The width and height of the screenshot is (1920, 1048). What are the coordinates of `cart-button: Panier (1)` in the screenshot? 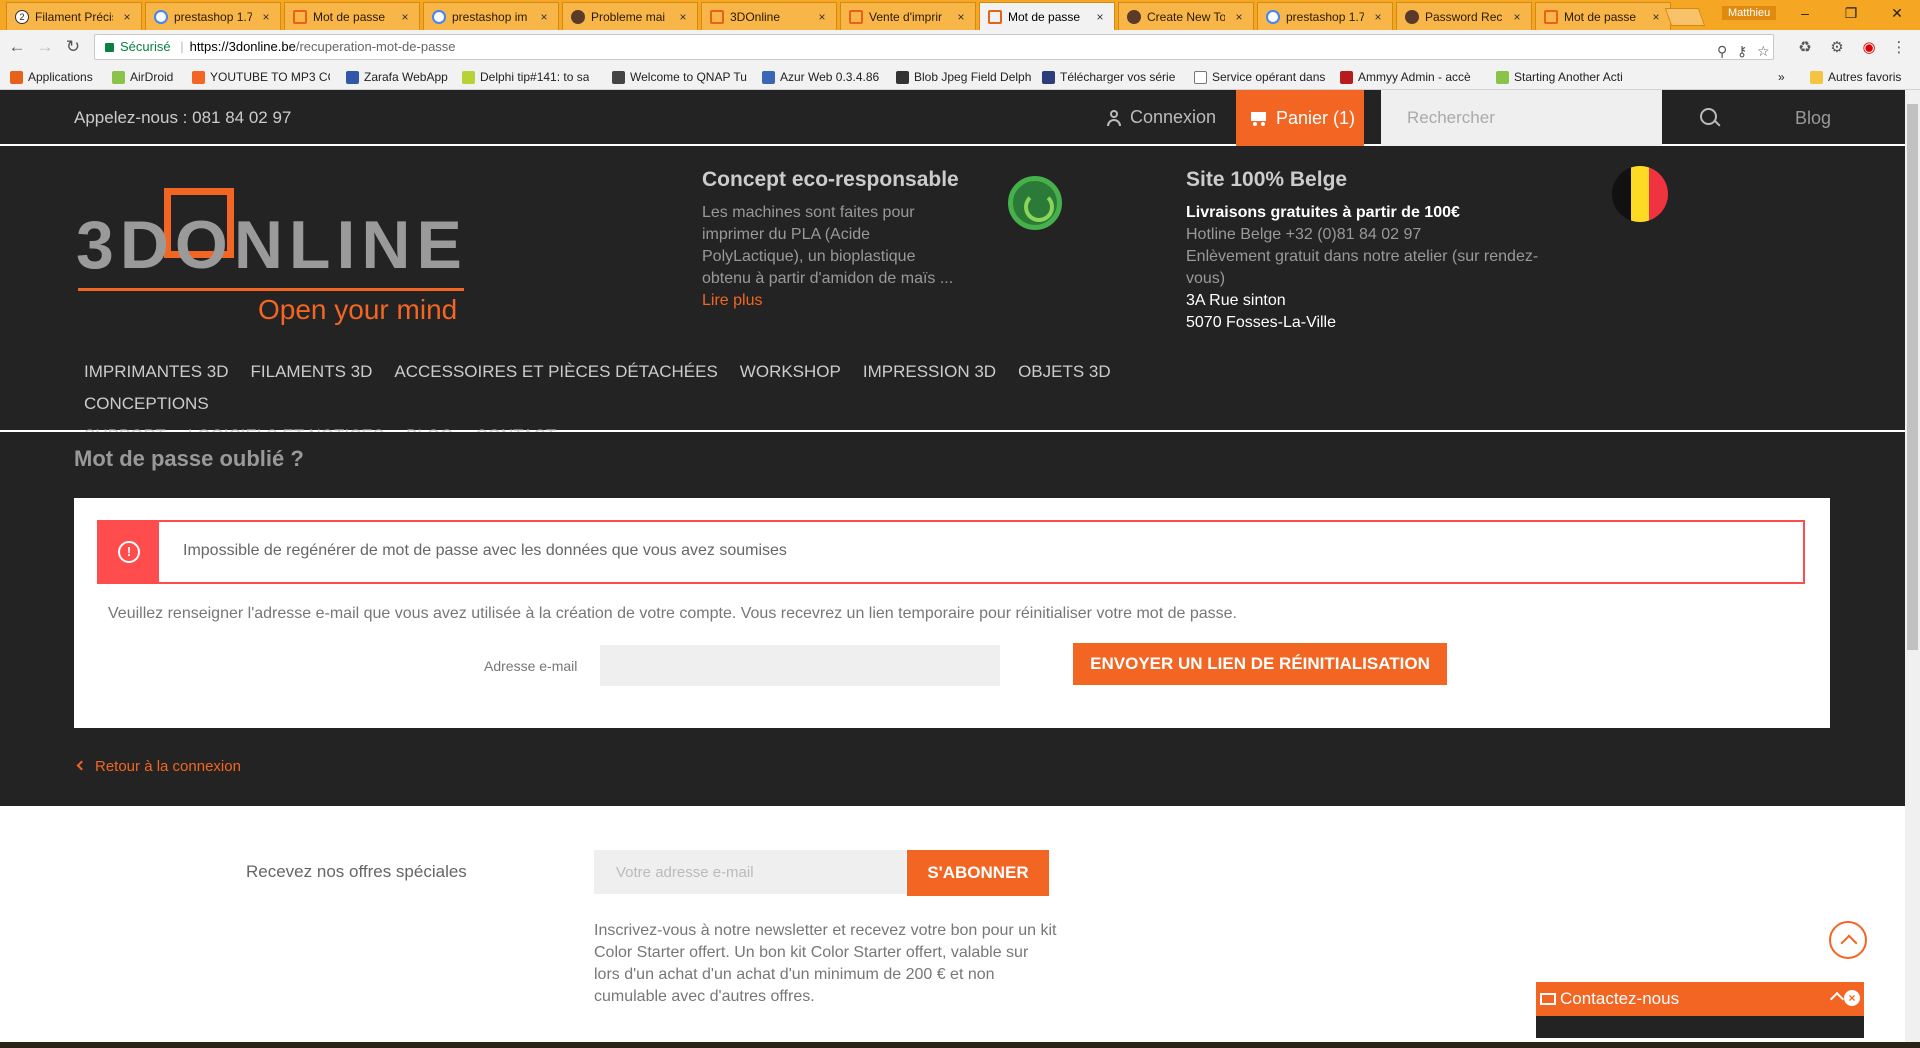 It's located at (1300, 118).